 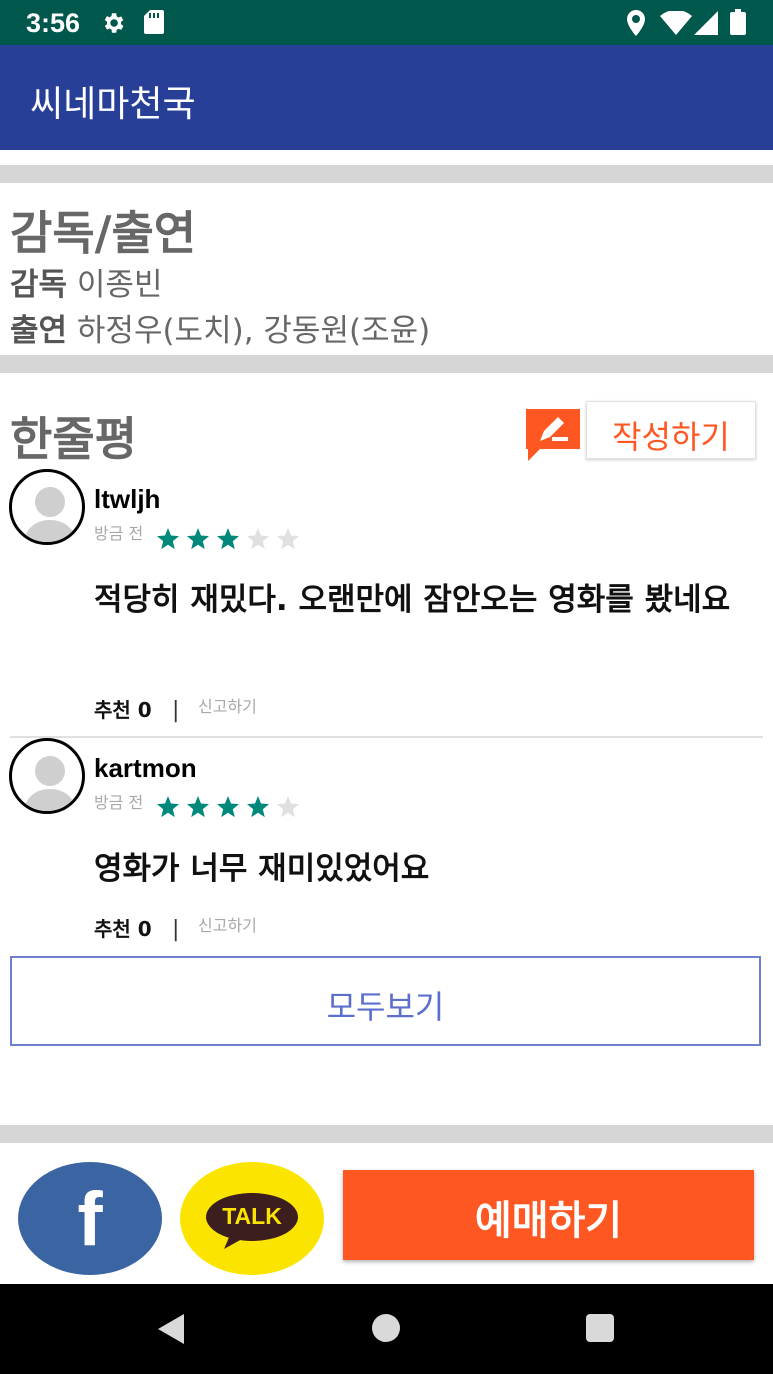 What do you see at coordinates (127, 499) in the screenshot?
I see `review-username: ltwljh` at bounding box center [127, 499].